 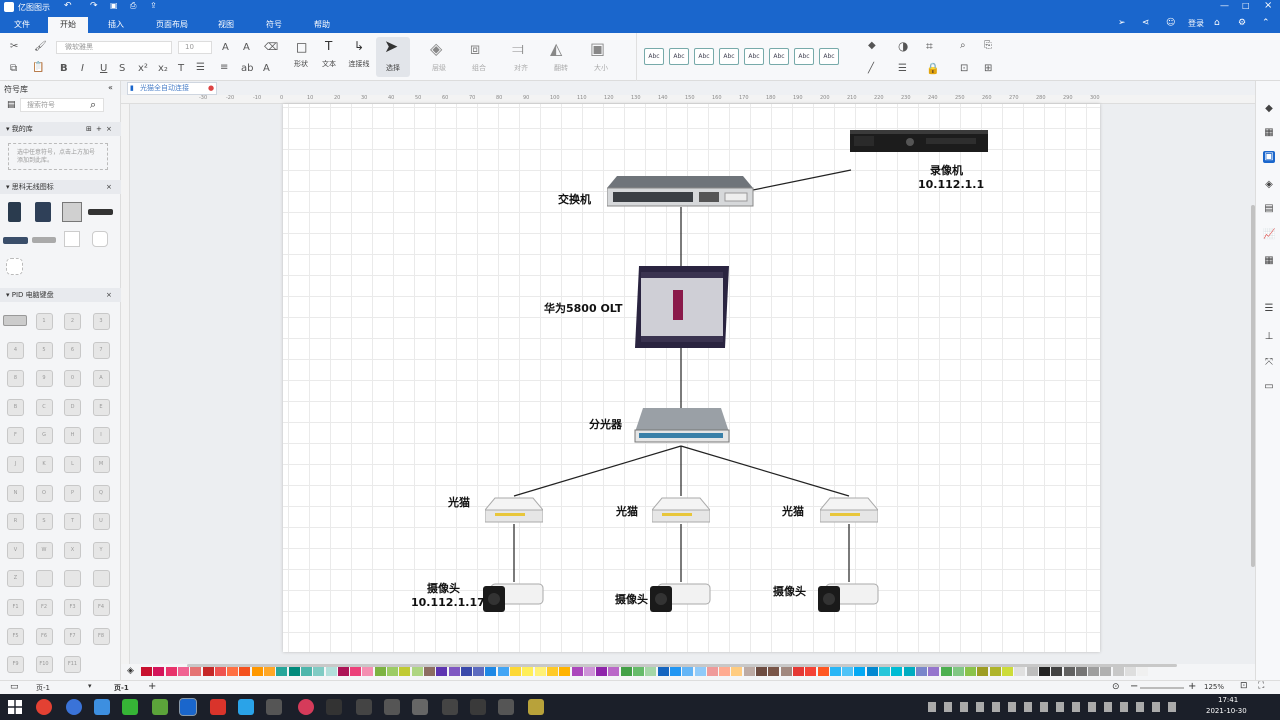 I want to click on subscript-icon: x₂, so click(x=163, y=68).